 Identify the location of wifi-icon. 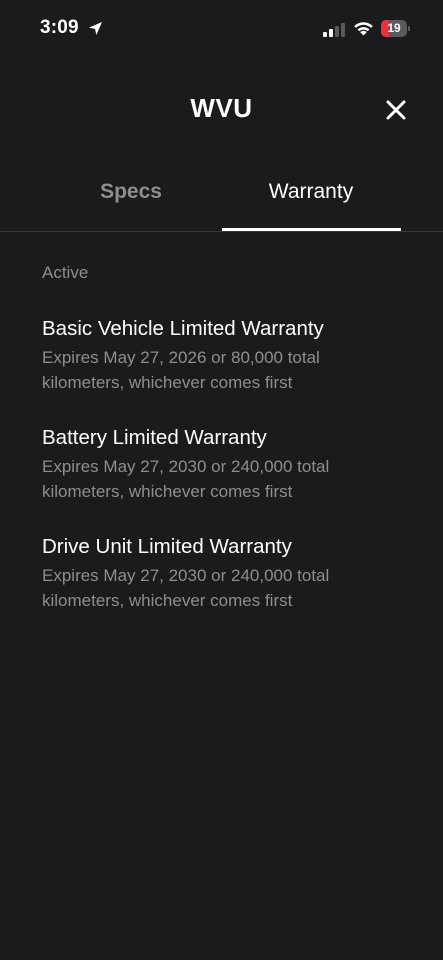
(363, 28).